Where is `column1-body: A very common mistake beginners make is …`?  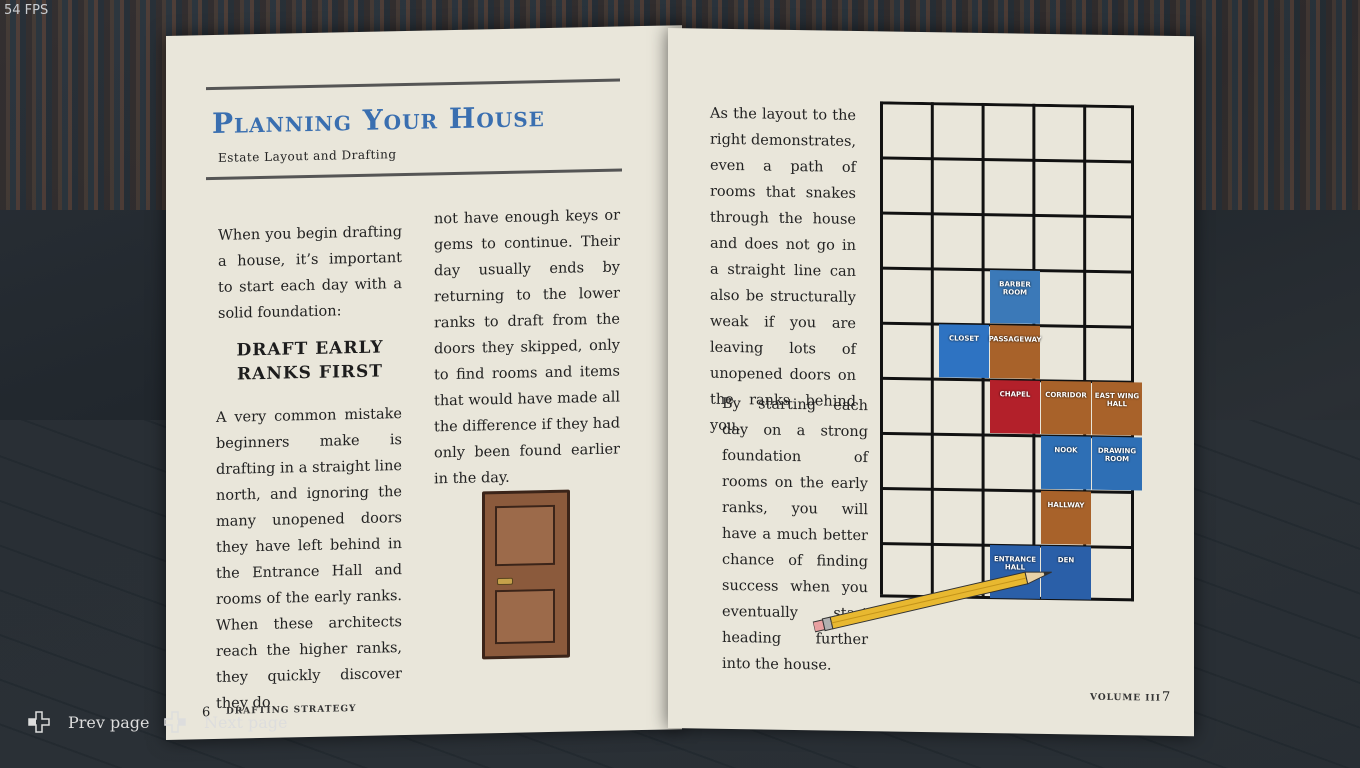 column1-body: A very common mistake beginners make is … is located at coordinates (309, 559).